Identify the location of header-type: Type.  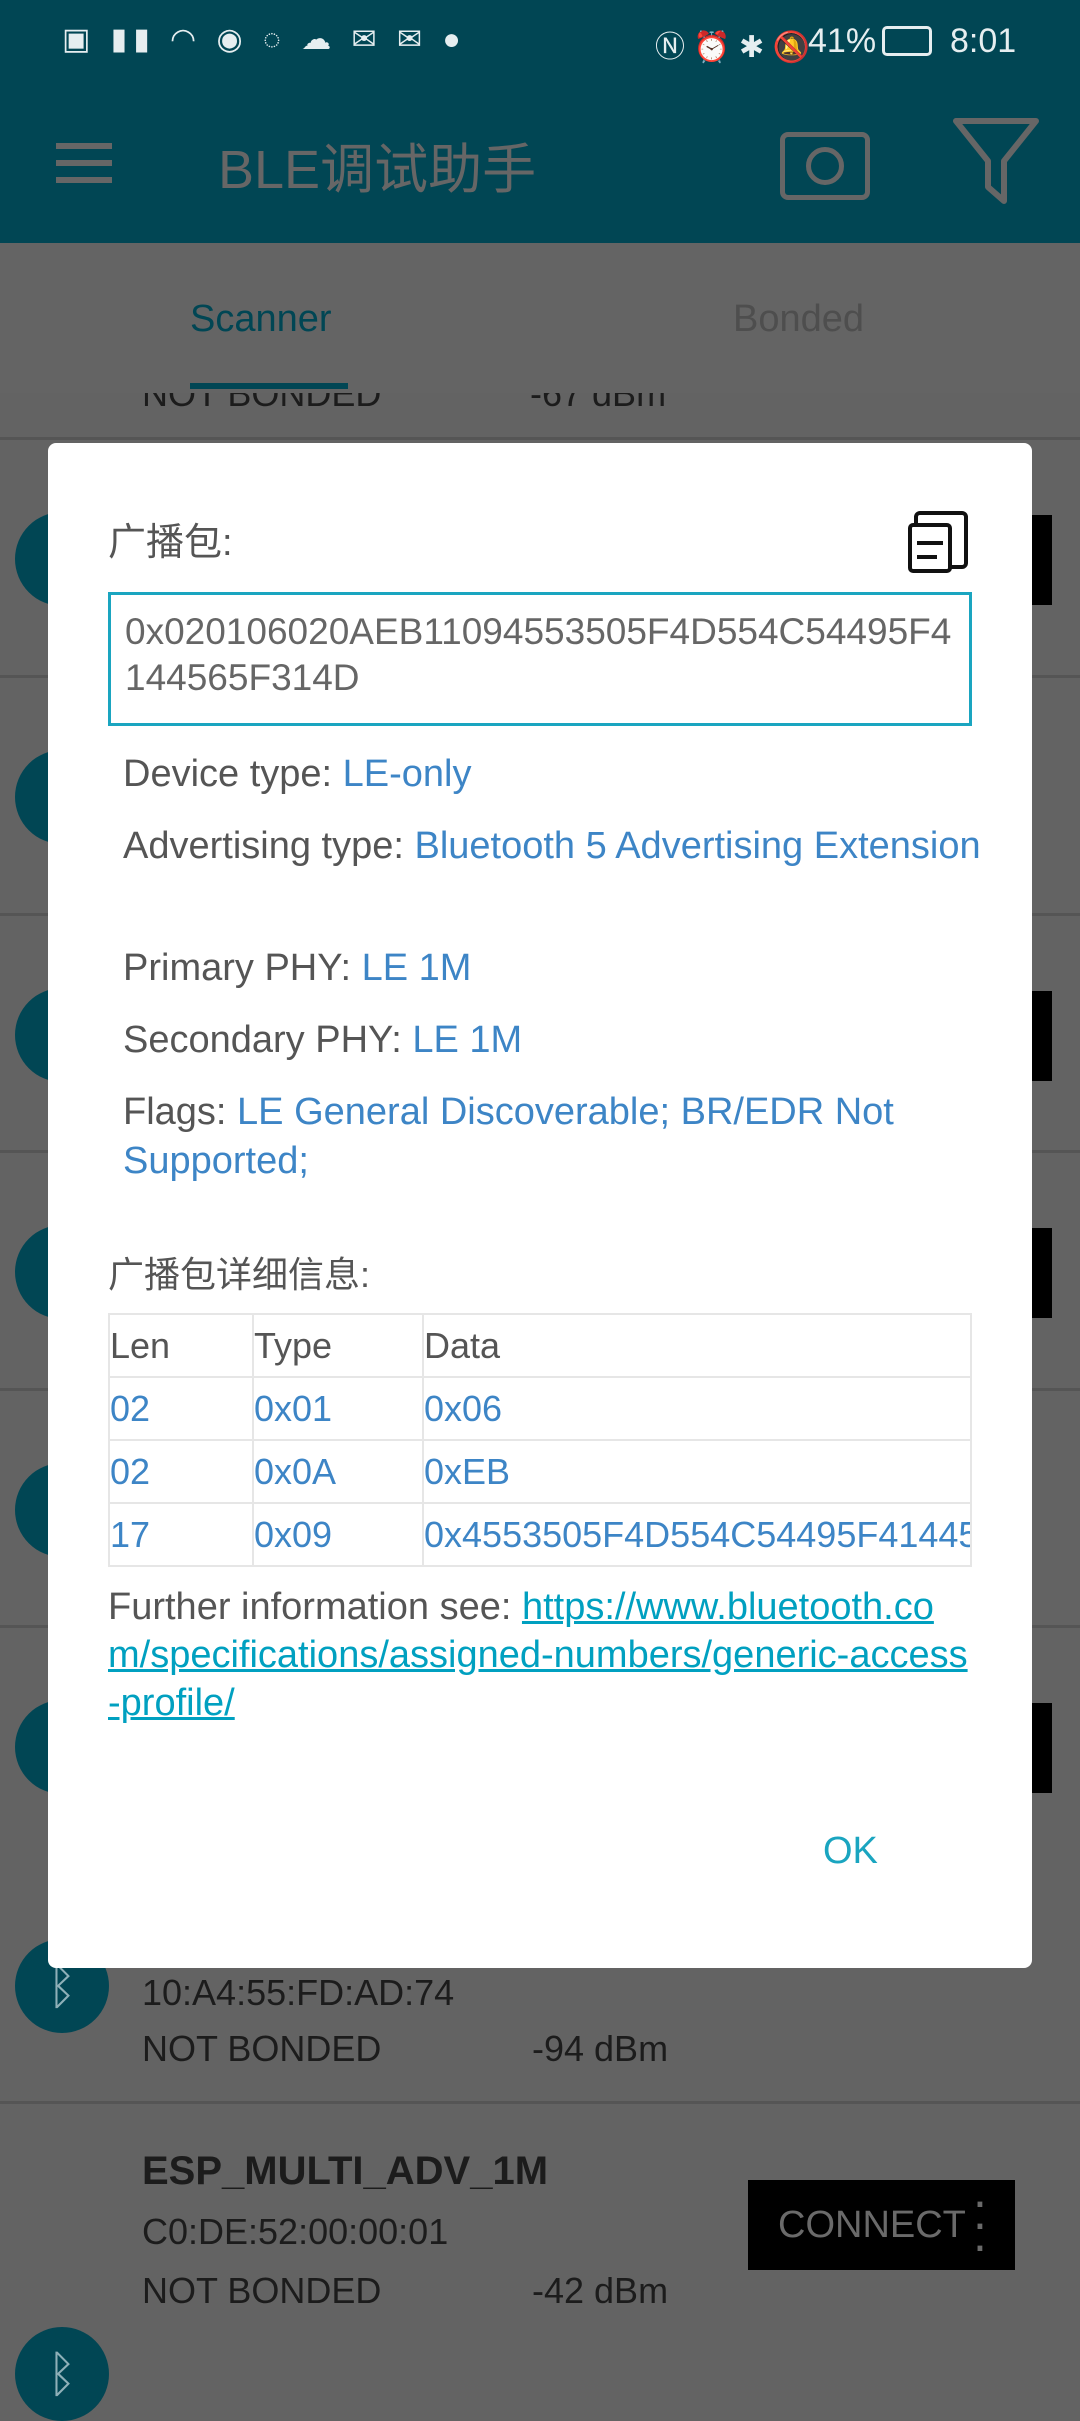
(338, 1345).